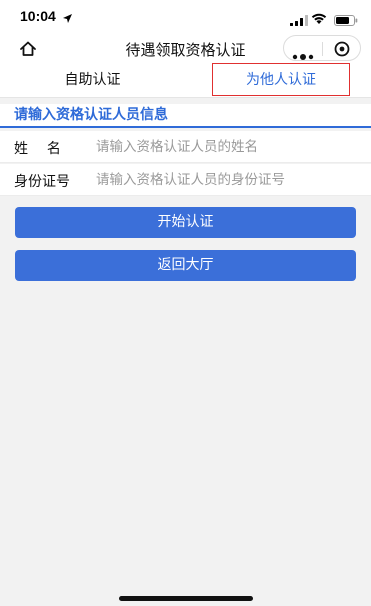  Describe the element at coordinates (346, 20) in the screenshot. I see `battery-icon` at that location.